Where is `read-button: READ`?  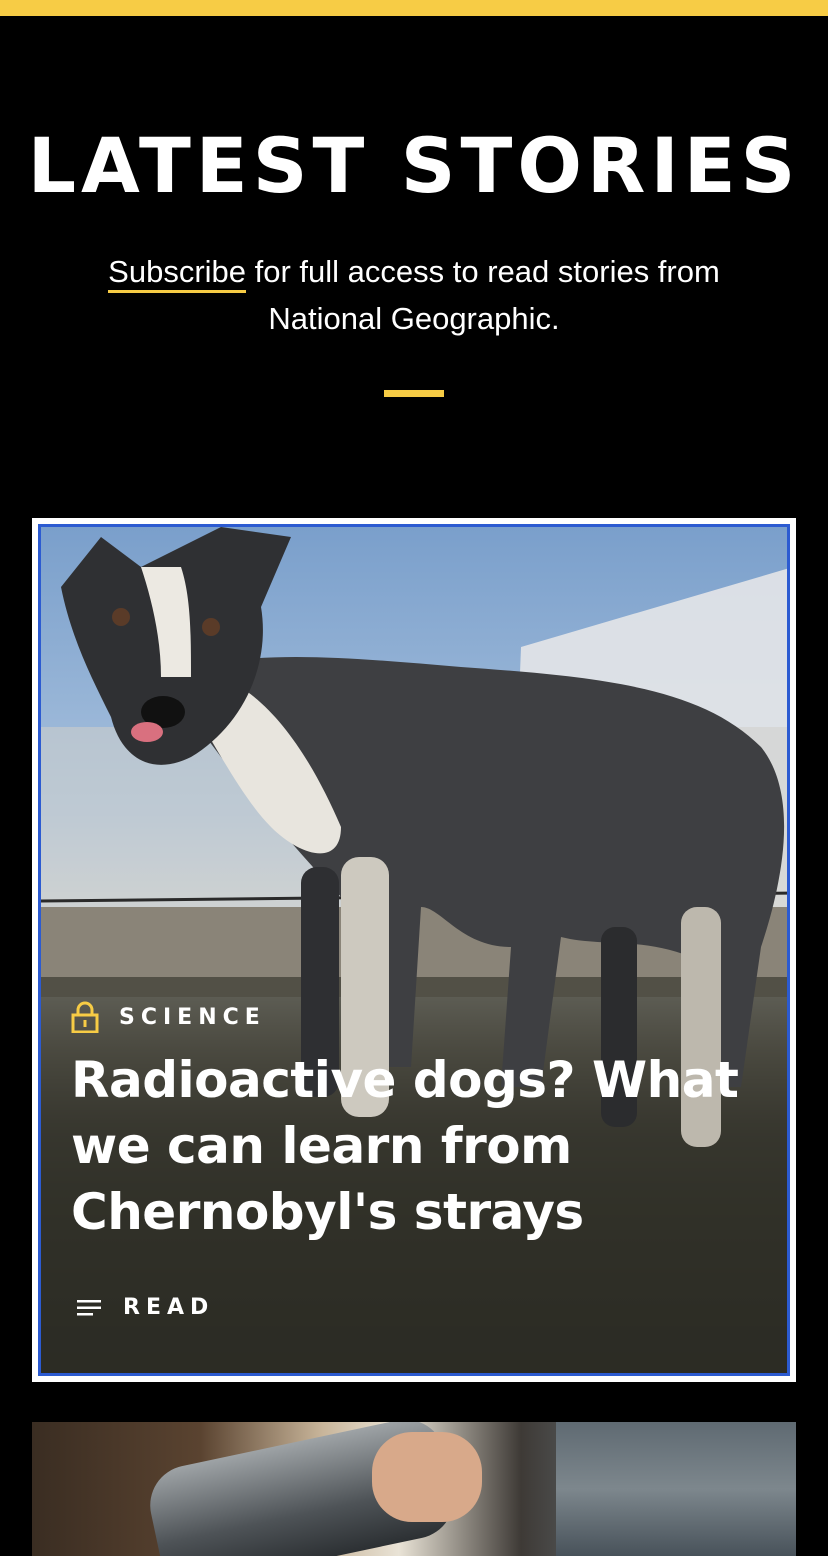
read-button: READ is located at coordinates (145, 1307).